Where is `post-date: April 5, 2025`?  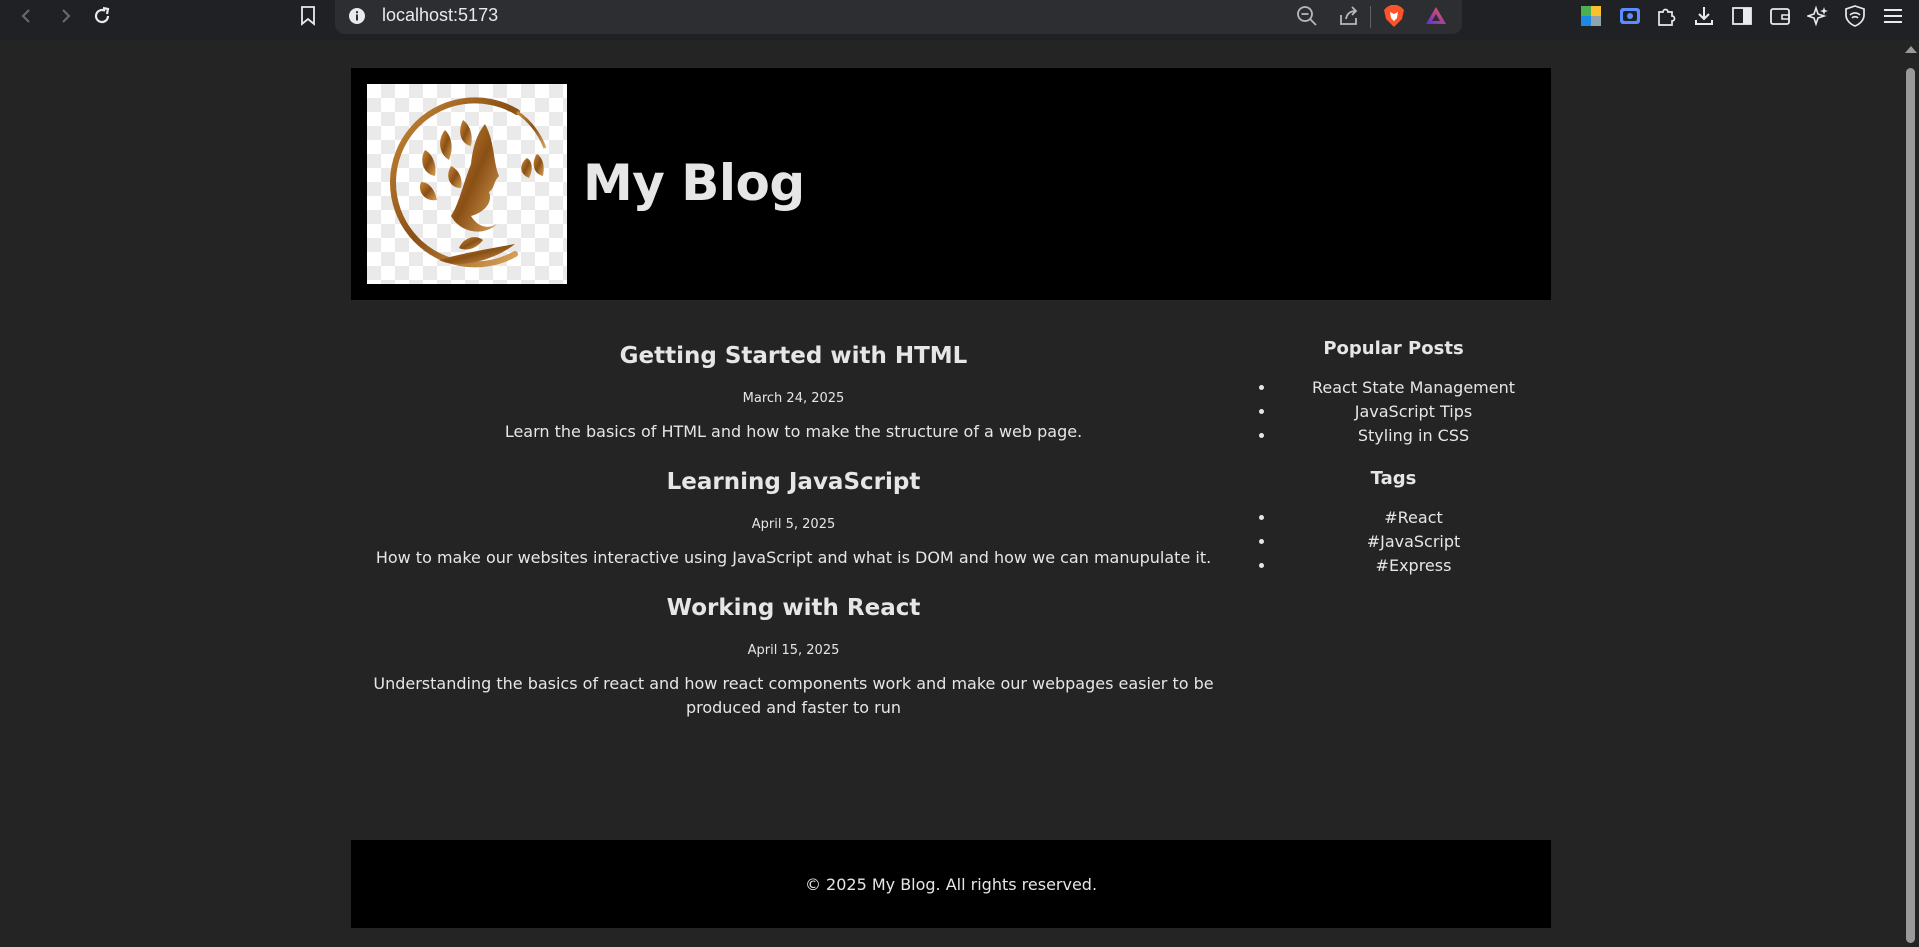 post-date: April 5, 2025 is located at coordinates (793, 524).